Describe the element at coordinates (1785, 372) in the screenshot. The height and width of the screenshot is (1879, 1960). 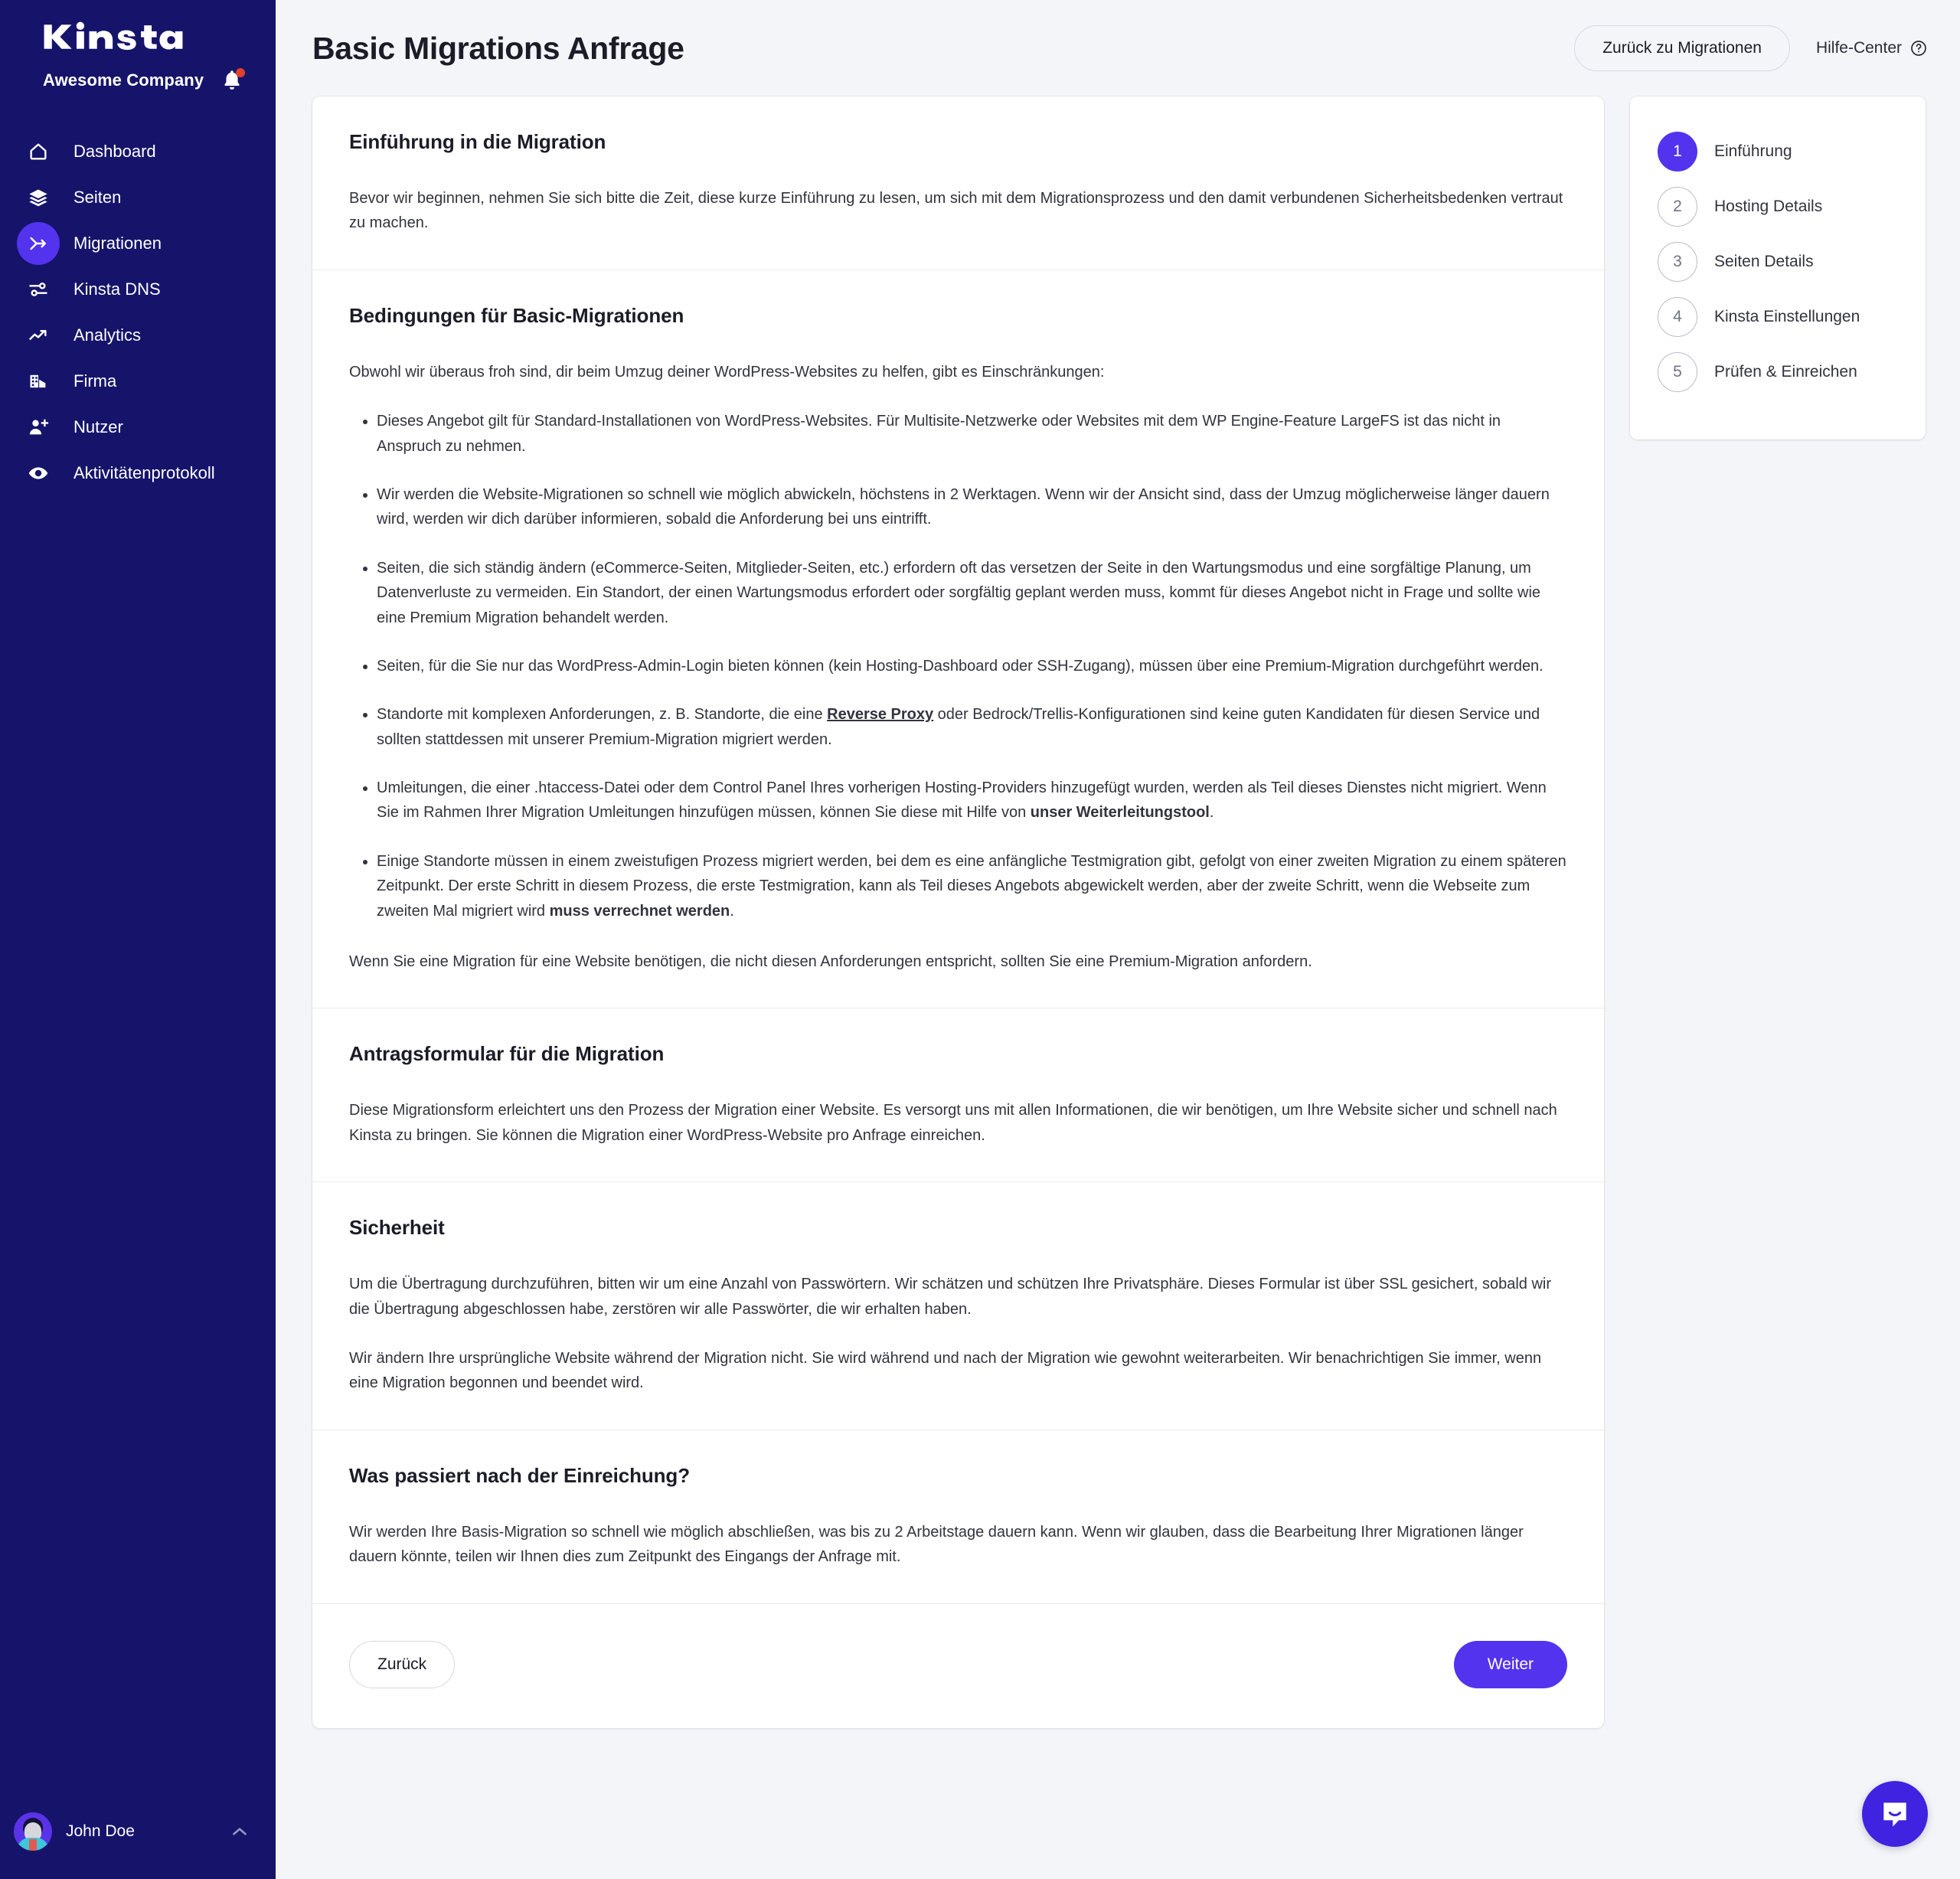
I see `step-label: Prüfen & Einreichen` at that location.